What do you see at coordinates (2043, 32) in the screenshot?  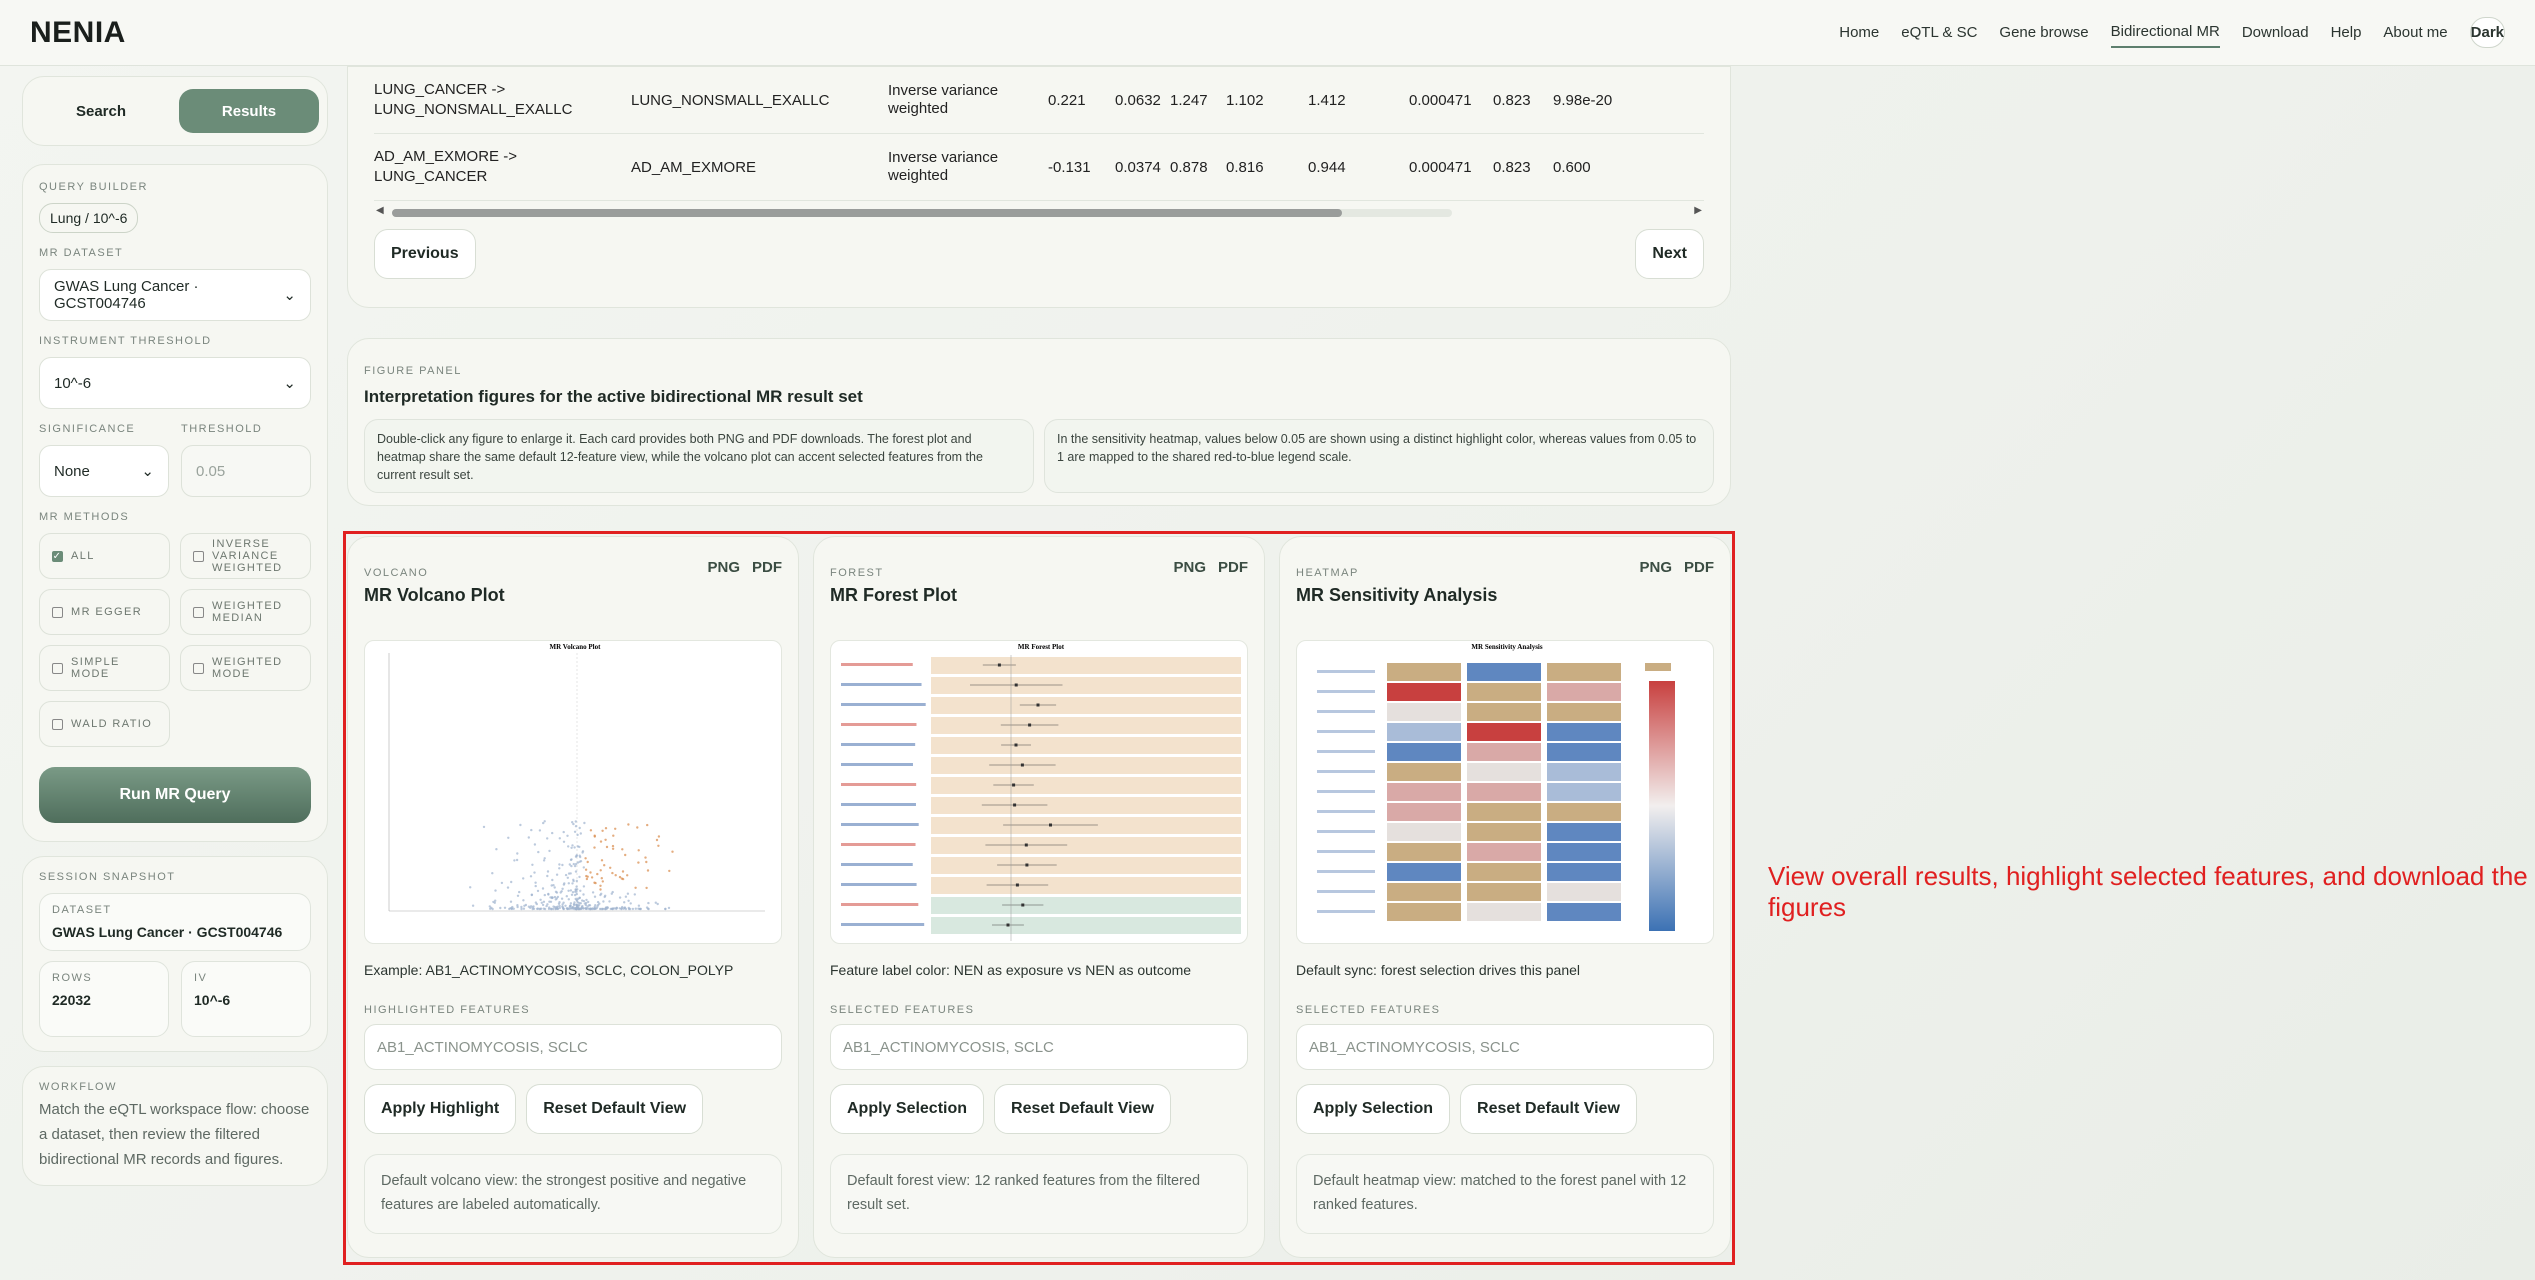 I see `nav-gene-browse: Gene browse` at bounding box center [2043, 32].